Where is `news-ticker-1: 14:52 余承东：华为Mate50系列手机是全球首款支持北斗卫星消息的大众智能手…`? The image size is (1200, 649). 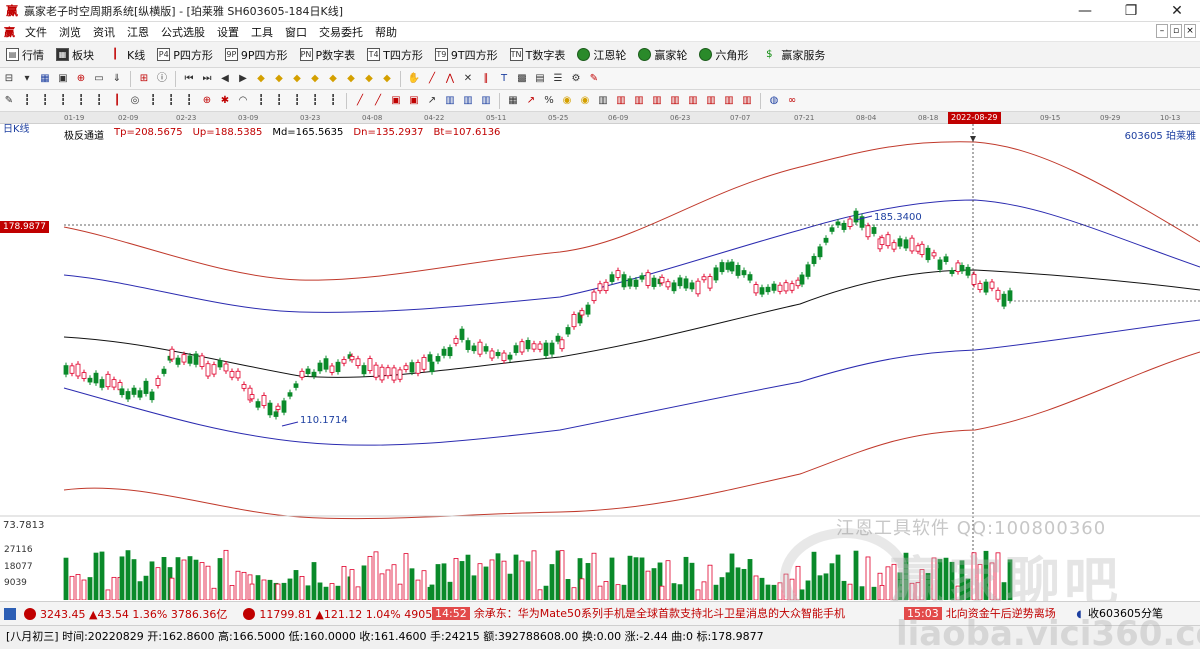 news-ticker-1: 14:52 余承东：华为Mate50系列手机是全球首款支持北斗卫星消息的大众智能手… is located at coordinates (667, 614).